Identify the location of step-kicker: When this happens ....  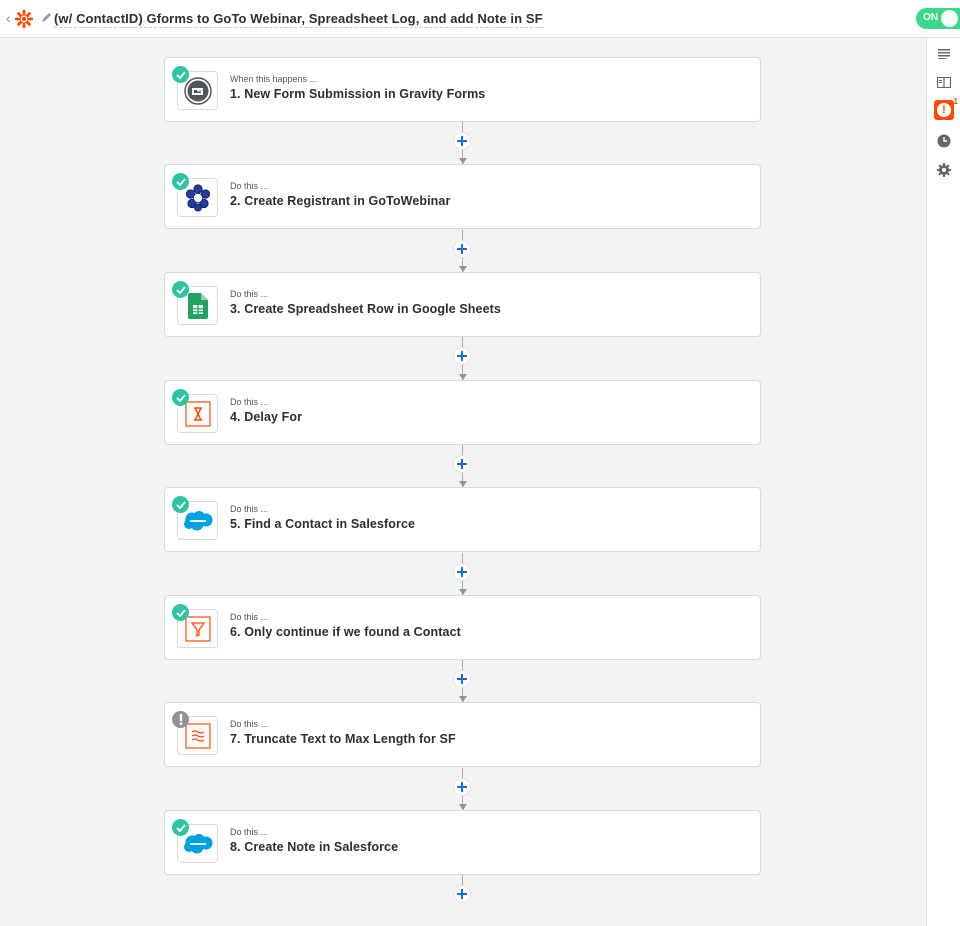
(274, 79).